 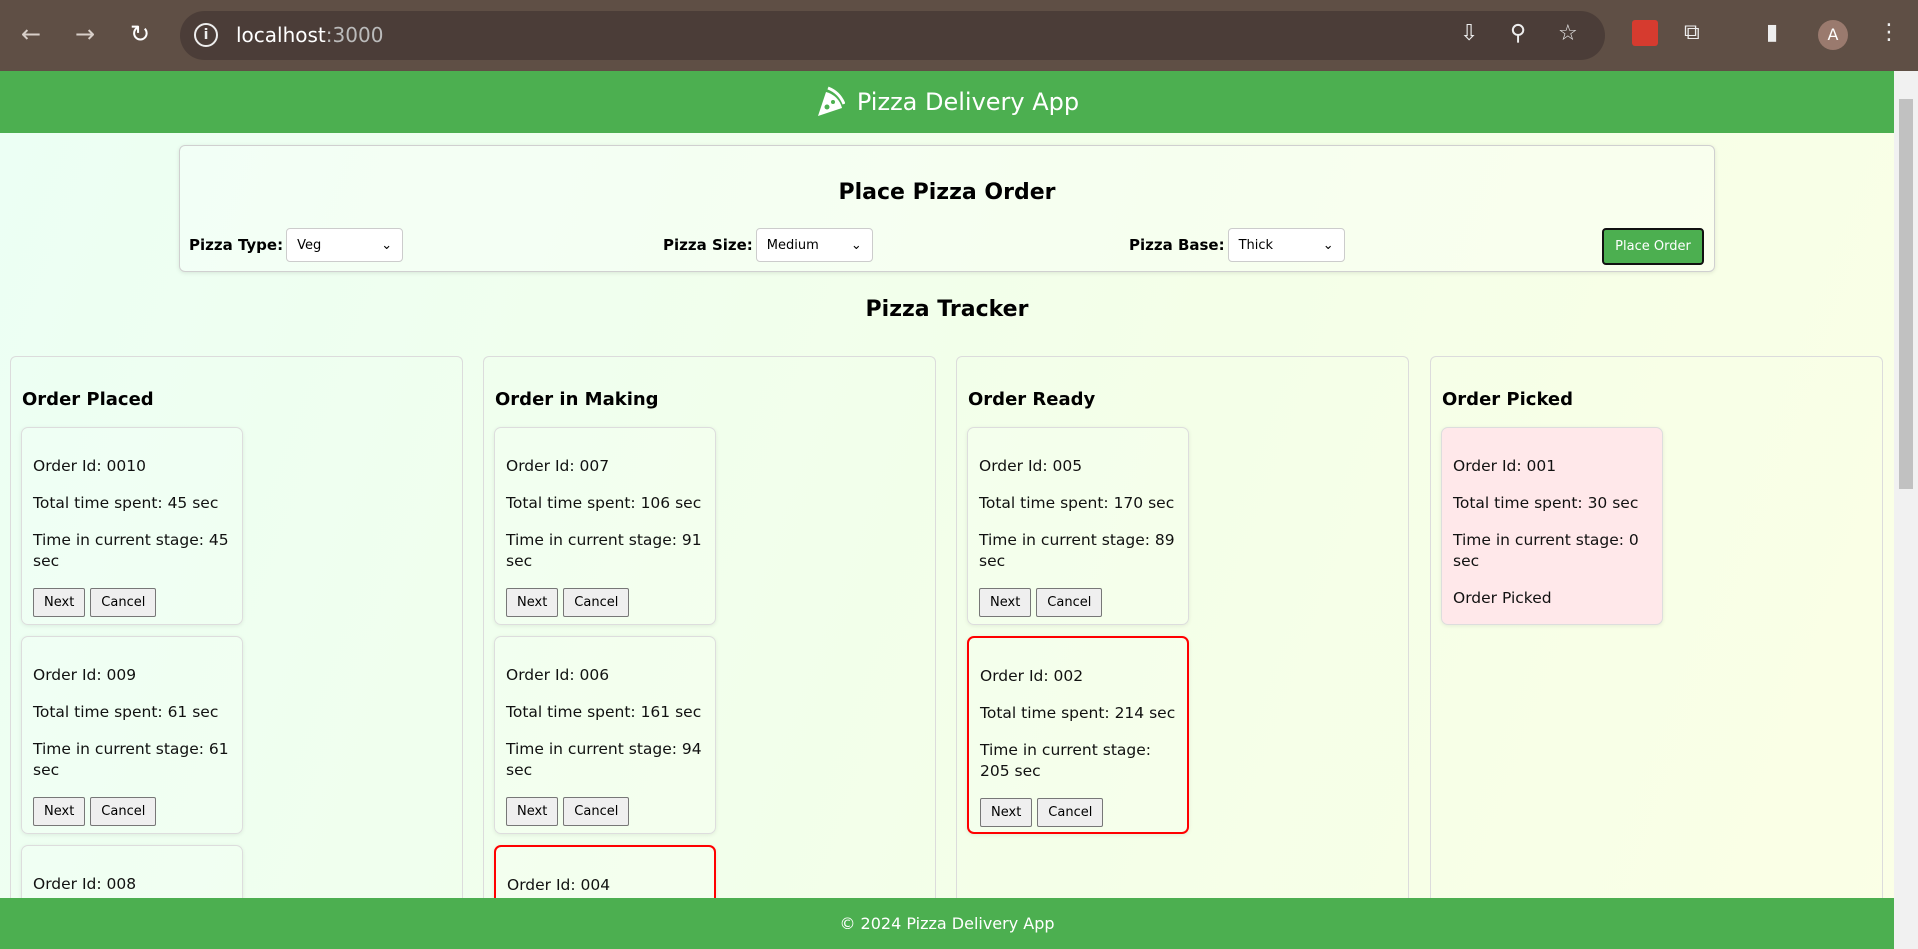 What do you see at coordinates (85, 884) in the screenshot?
I see `order-id: Order Id: 008` at bounding box center [85, 884].